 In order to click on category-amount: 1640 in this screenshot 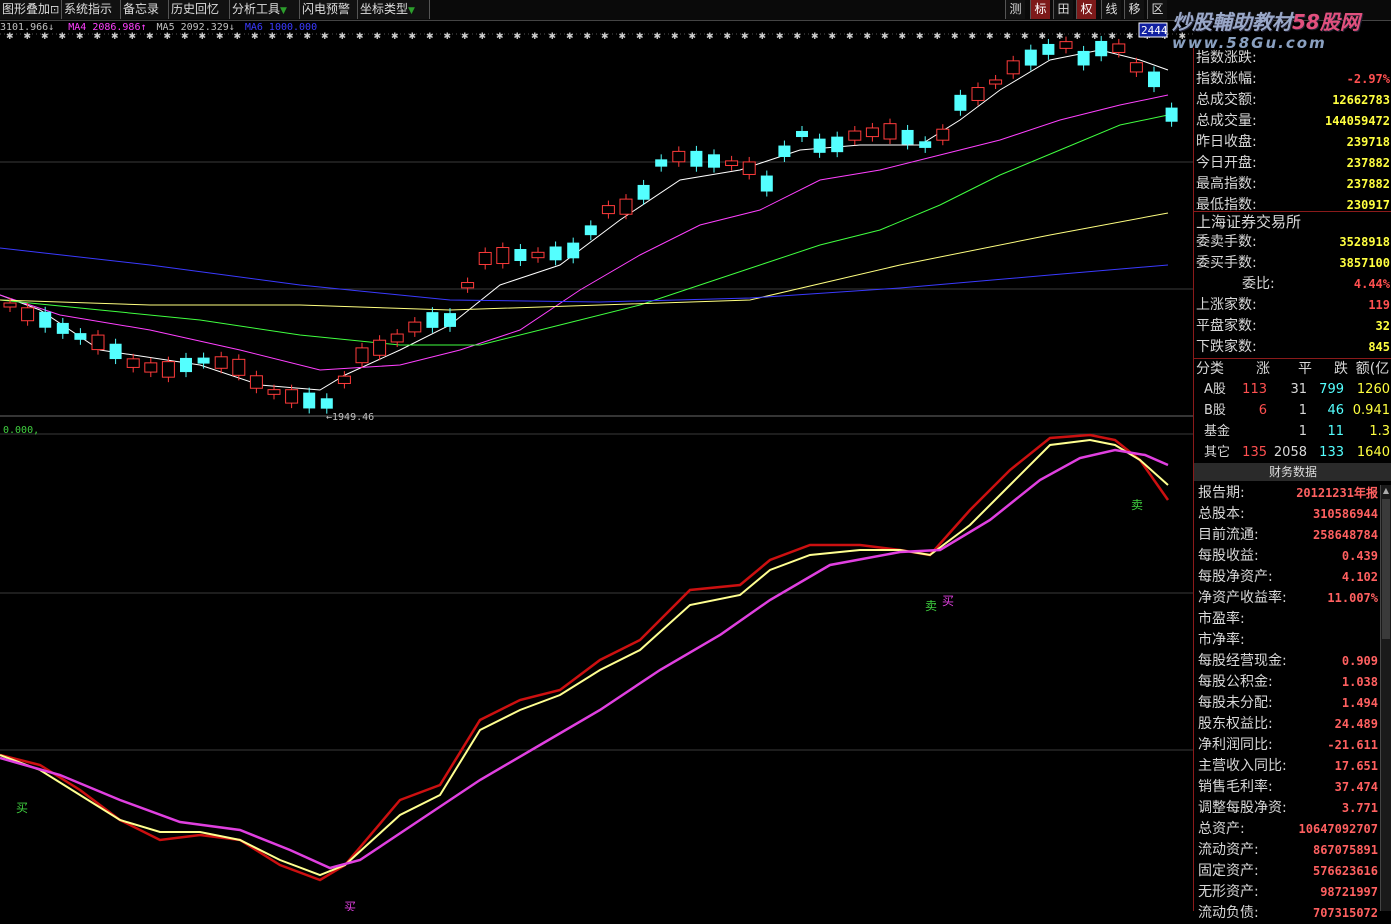, I will do `click(1373, 452)`.